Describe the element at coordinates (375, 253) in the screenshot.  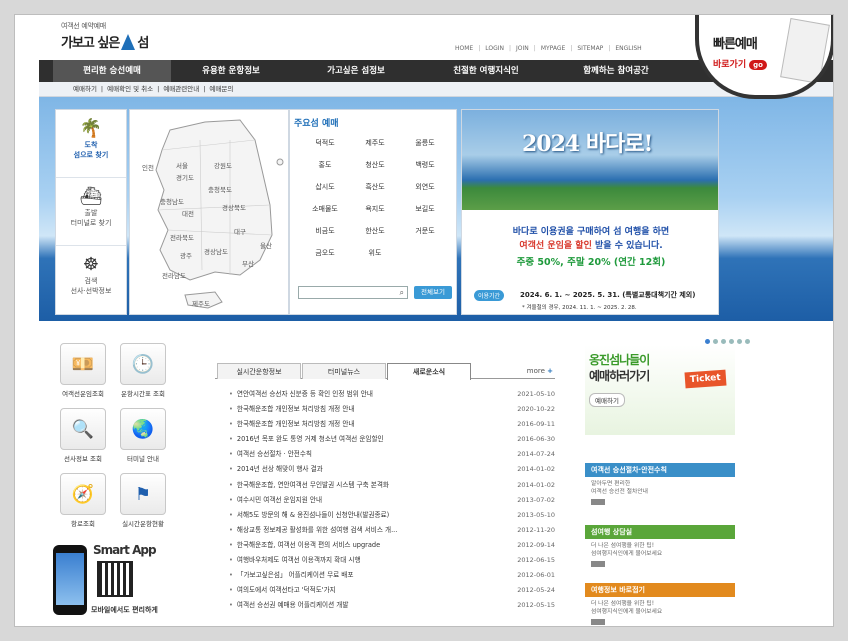
I see `island-link: 위도` at that location.